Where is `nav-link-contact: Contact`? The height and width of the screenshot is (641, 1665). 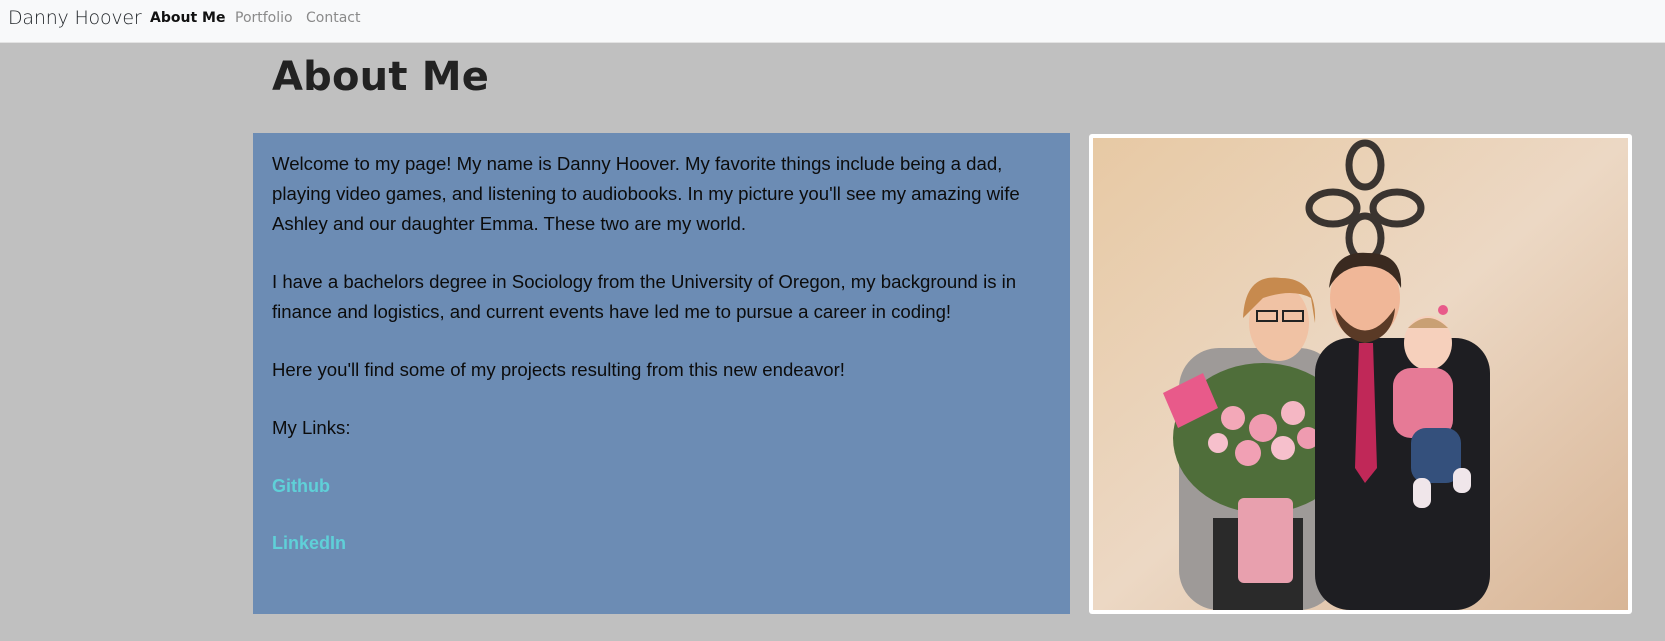
nav-link-contact: Contact is located at coordinates (333, 18).